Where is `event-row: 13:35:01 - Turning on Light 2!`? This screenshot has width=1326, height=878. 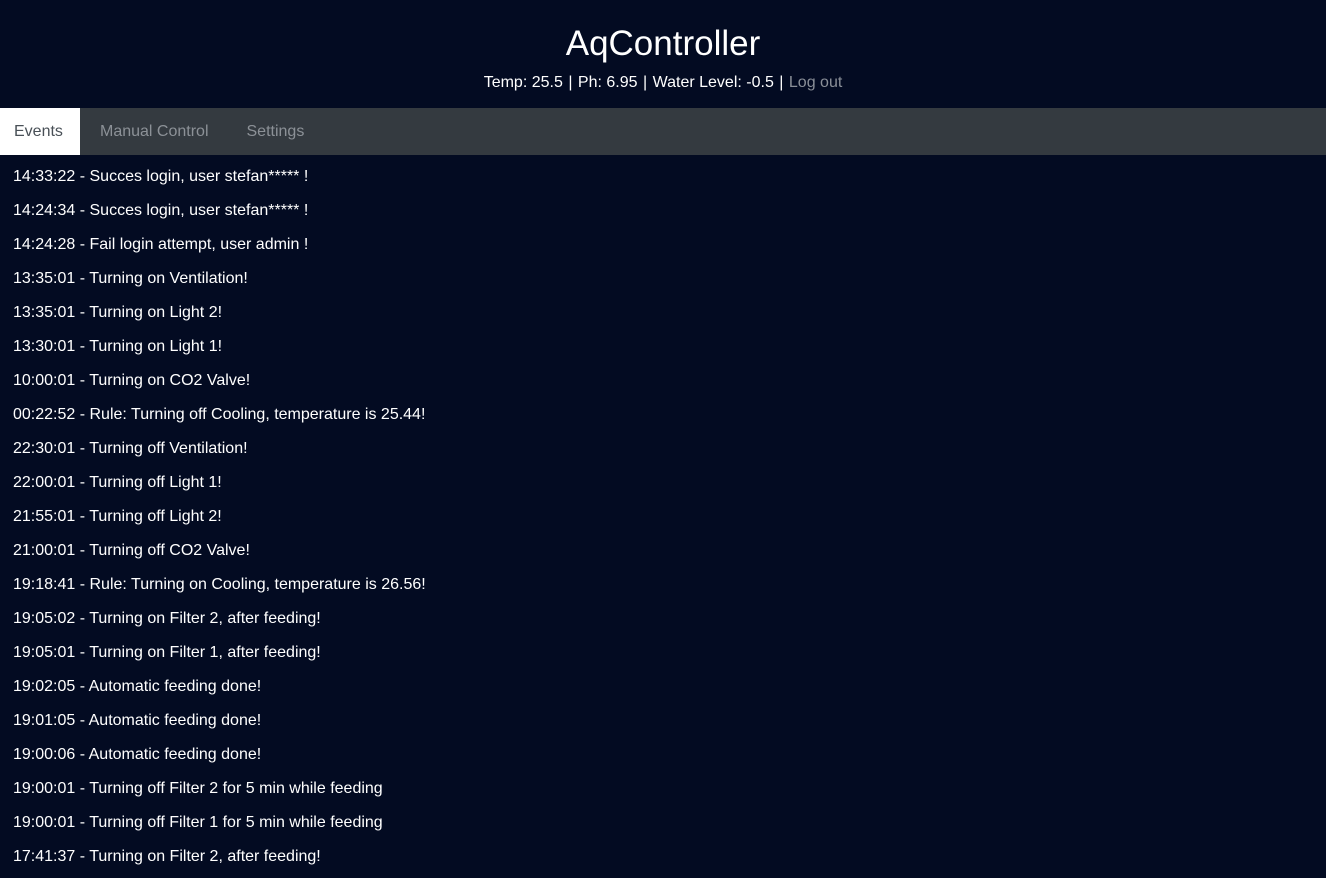
event-row: 13:35:01 - Turning on Light 2! is located at coordinates (118, 312).